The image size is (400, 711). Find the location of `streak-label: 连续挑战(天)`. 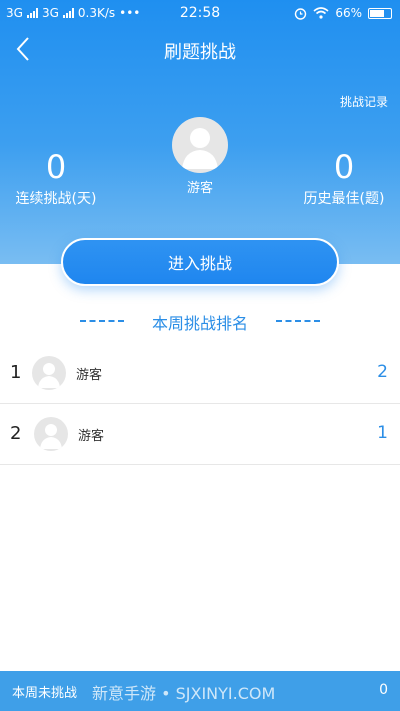

streak-label: 连续挑战(天) is located at coordinates (56, 199).